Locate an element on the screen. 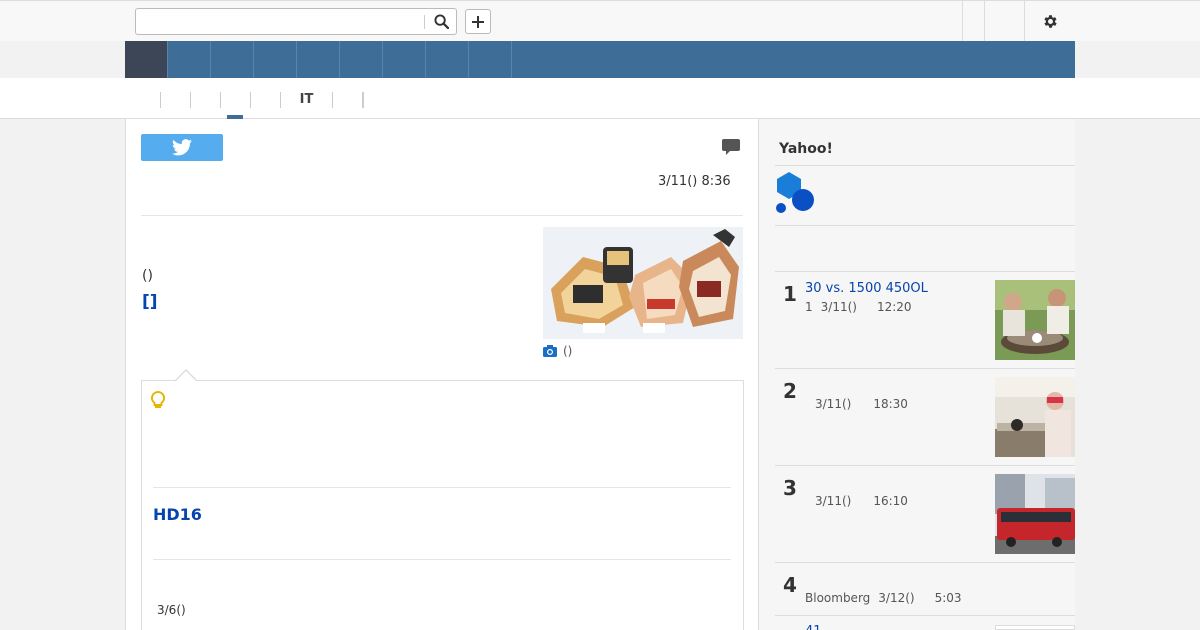 The height and width of the screenshot is (630, 1200). hd-link: HD16 is located at coordinates (177, 514).